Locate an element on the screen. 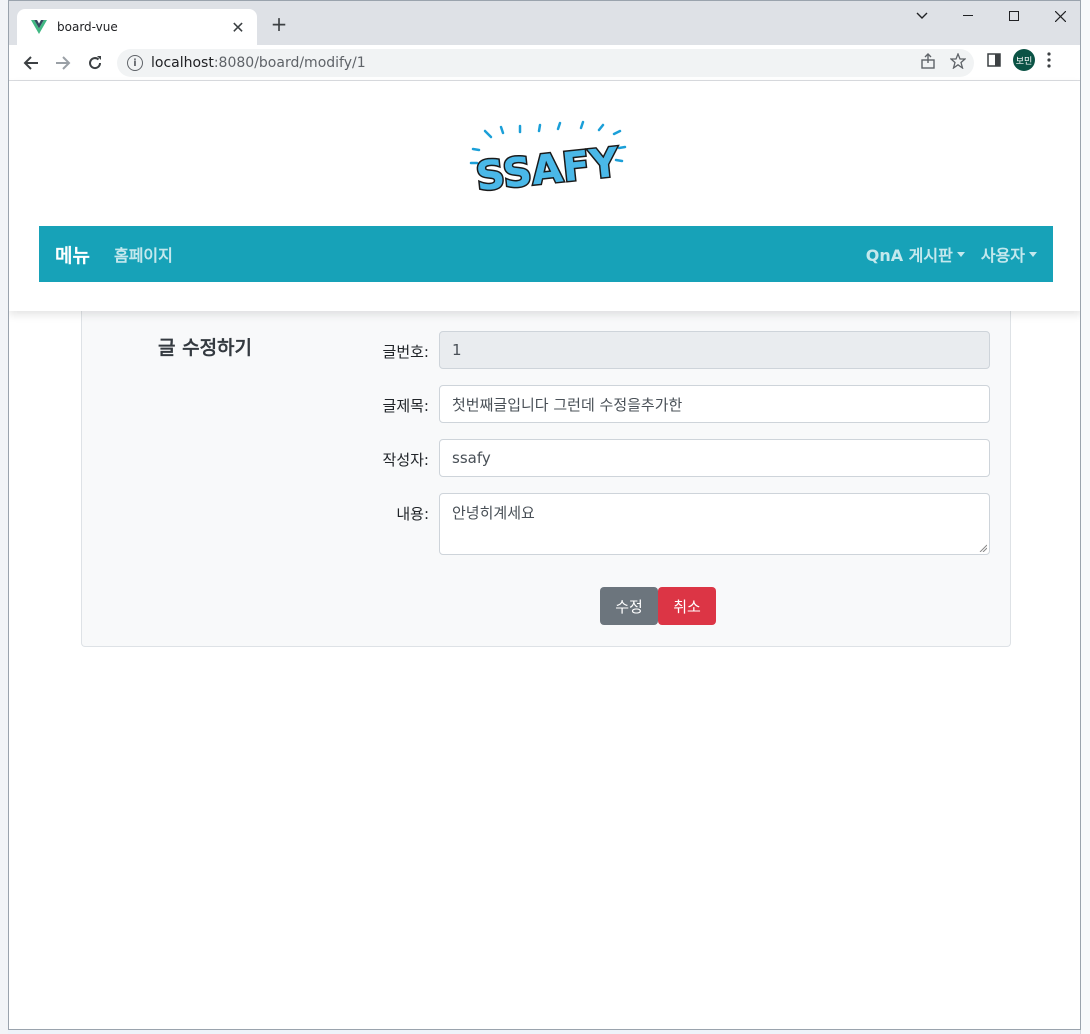 The image size is (1090, 1034). address-bar: i localhost:8080/board/modify/1 is located at coordinates (545, 63).